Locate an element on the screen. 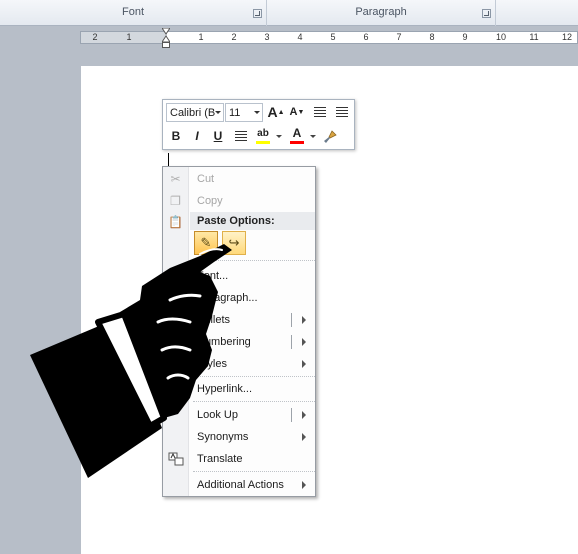 This screenshot has width=578, height=554. menu-item-bullets: • Bullets is located at coordinates (239, 320).